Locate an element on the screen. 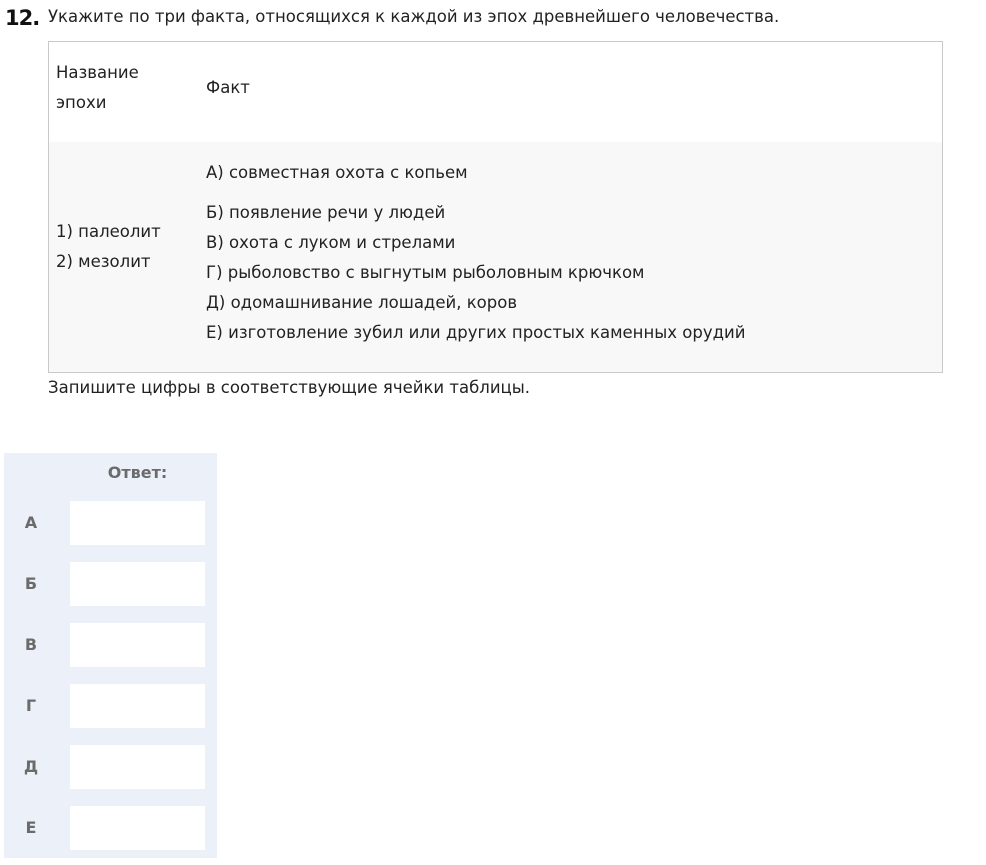 This screenshot has width=986, height=865. answer-row-d: Д is located at coordinates (110, 767).